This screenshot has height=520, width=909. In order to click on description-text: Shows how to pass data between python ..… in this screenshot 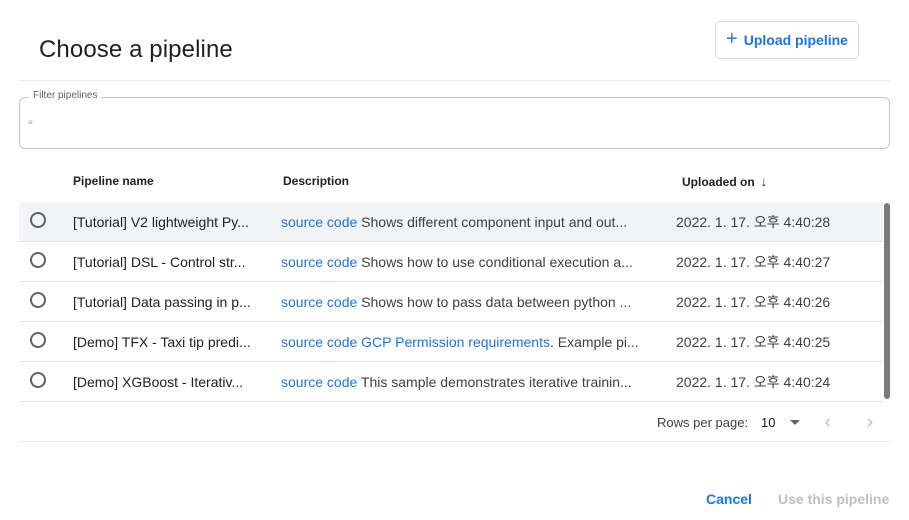, I will do `click(494, 302)`.